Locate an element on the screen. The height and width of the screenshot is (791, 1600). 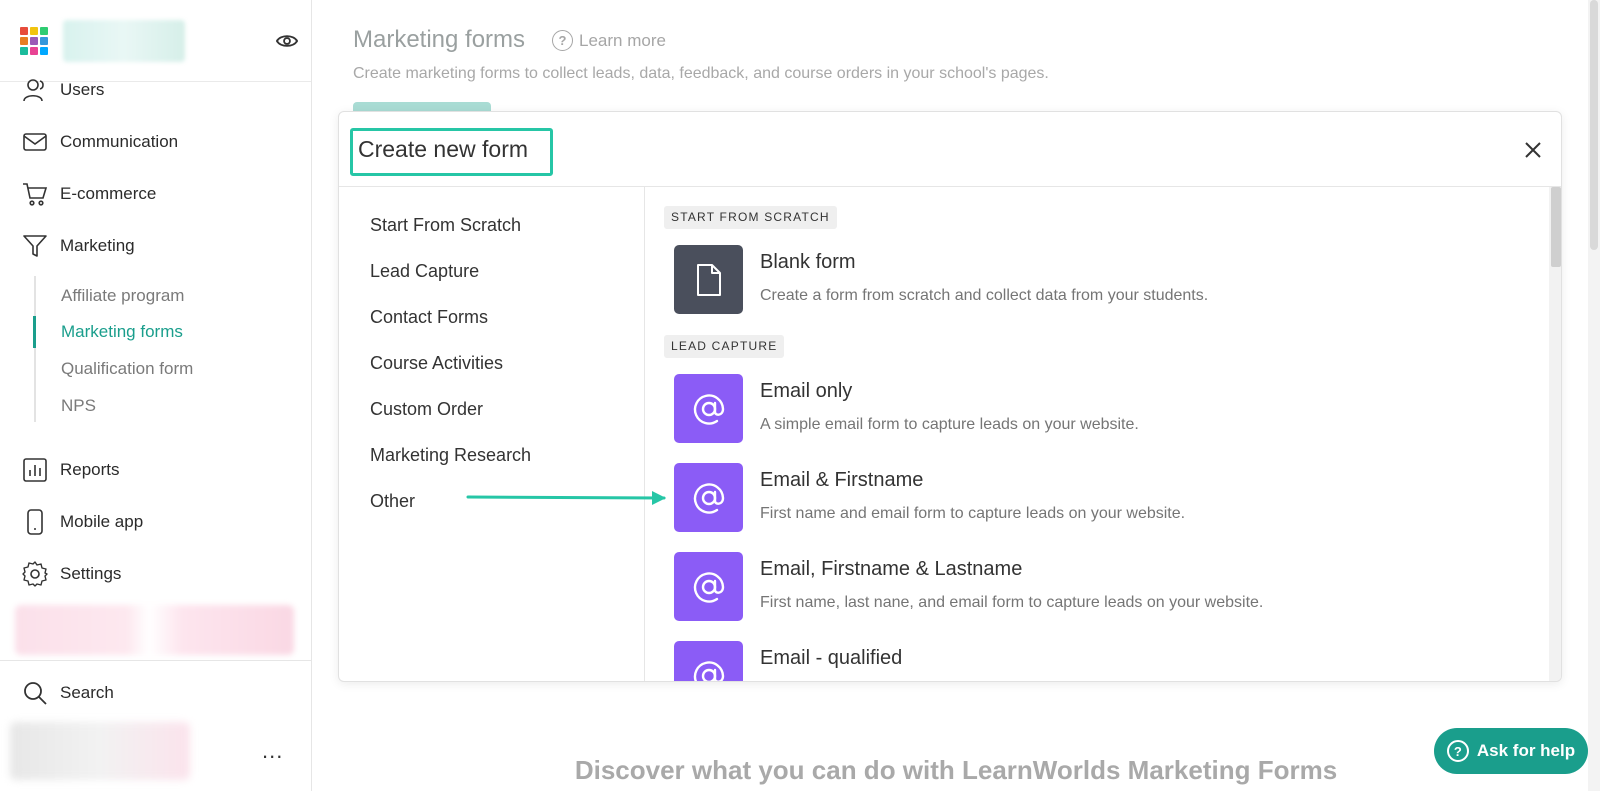
sidebar-item-label: Communication is located at coordinates (119, 141).